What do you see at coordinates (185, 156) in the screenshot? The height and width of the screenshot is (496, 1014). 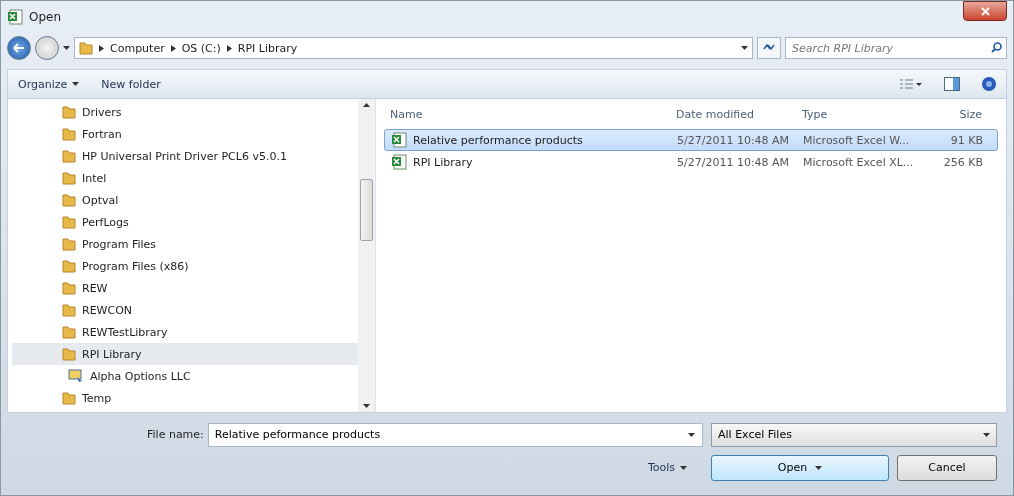 I see `tree-item: HP Universal Print Driver PCL6 v5.0.1` at bounding box center [185, 156].